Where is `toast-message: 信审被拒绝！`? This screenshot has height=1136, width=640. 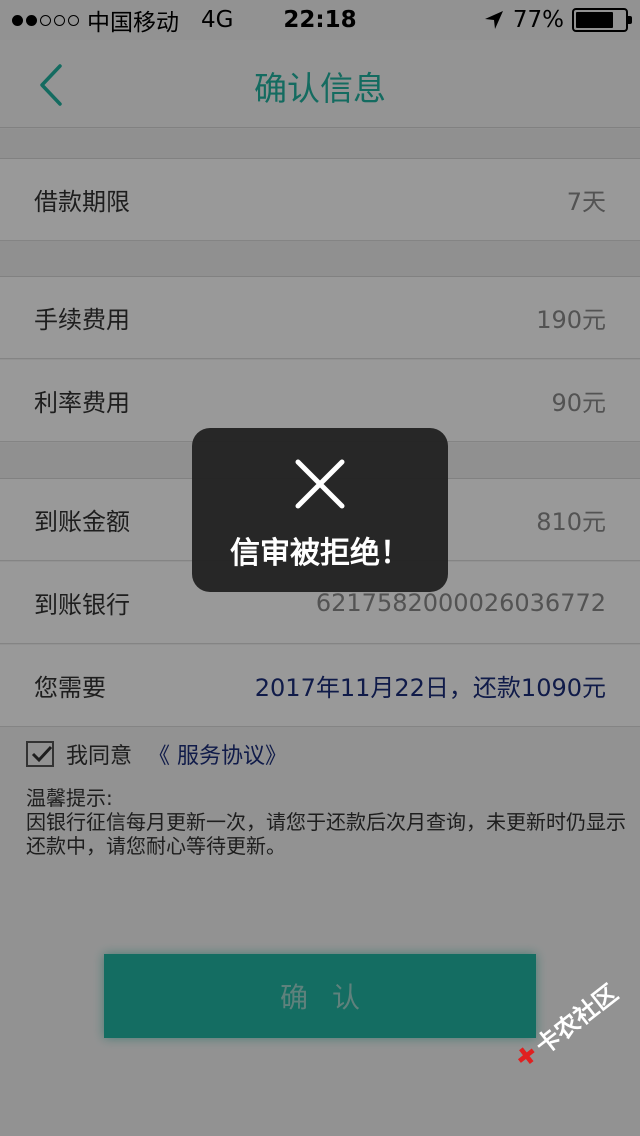
toast-message: 信审被拒绝！ is located at coordinates (320, 553).